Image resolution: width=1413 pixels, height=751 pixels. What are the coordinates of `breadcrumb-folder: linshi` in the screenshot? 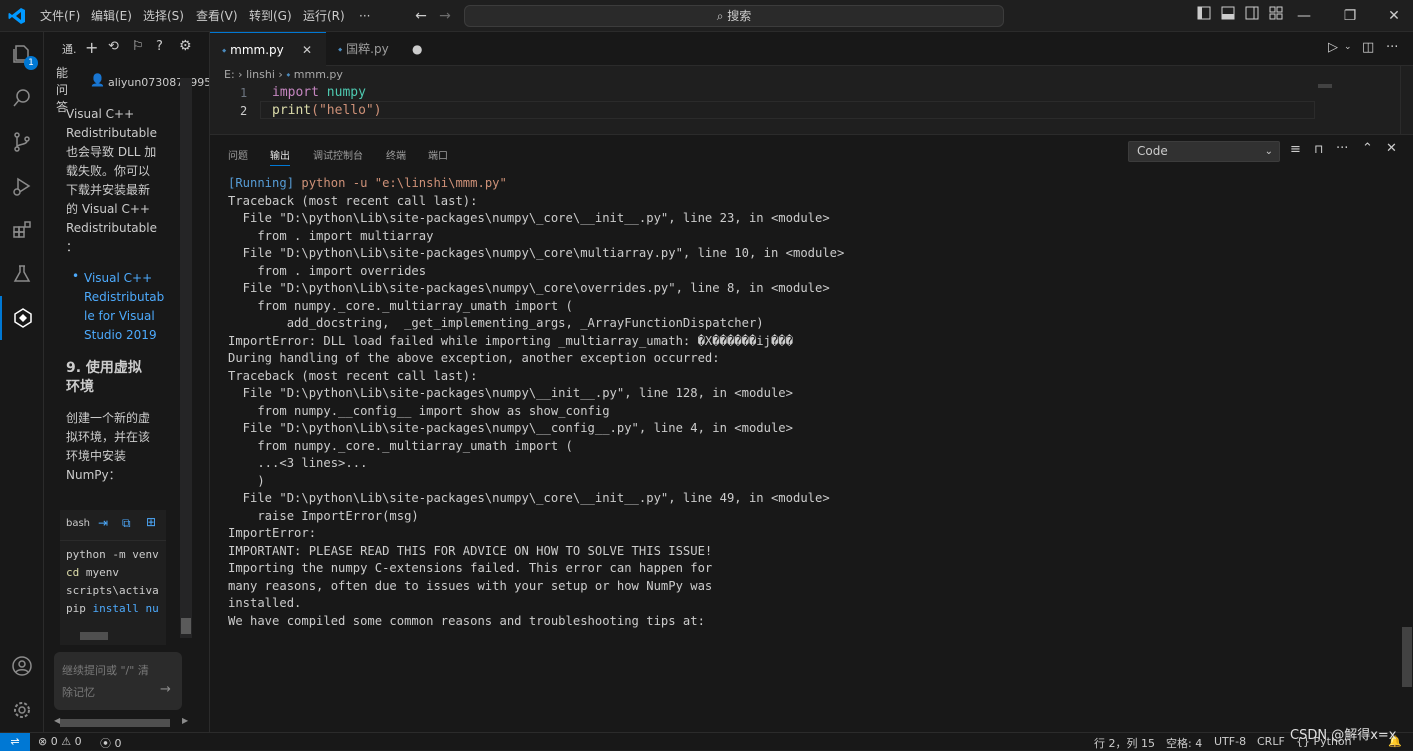 It's located at (260, 74).